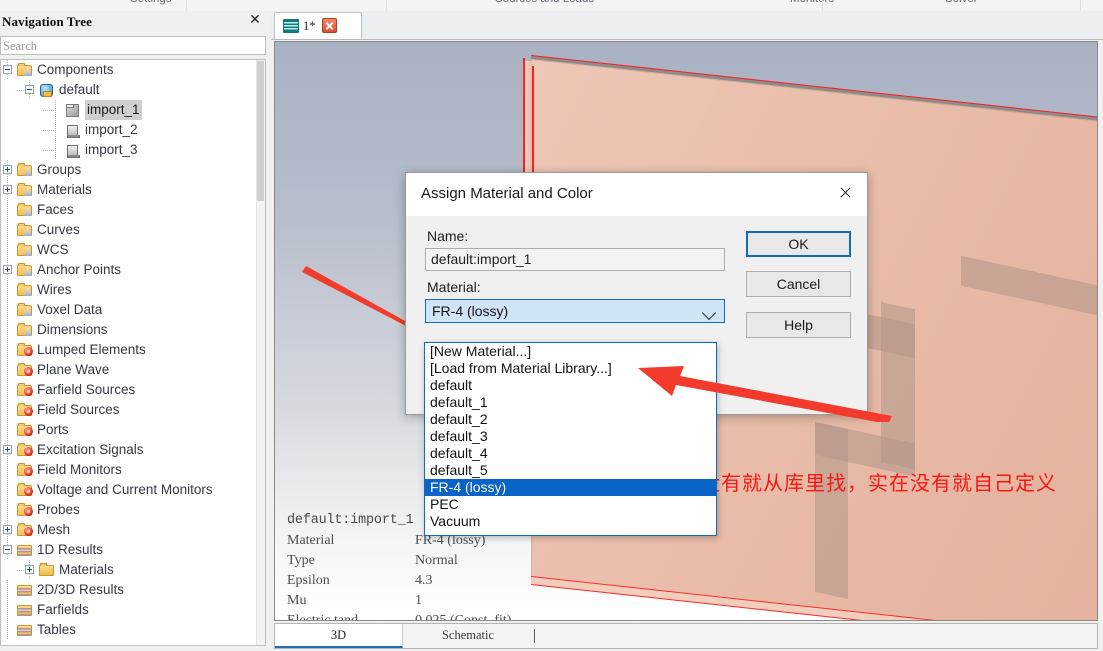 Image resolution: width=1103 pixels, height=651 pixels. I want to click on property-row: Material FR-4 (lossy), so click(432, 543).